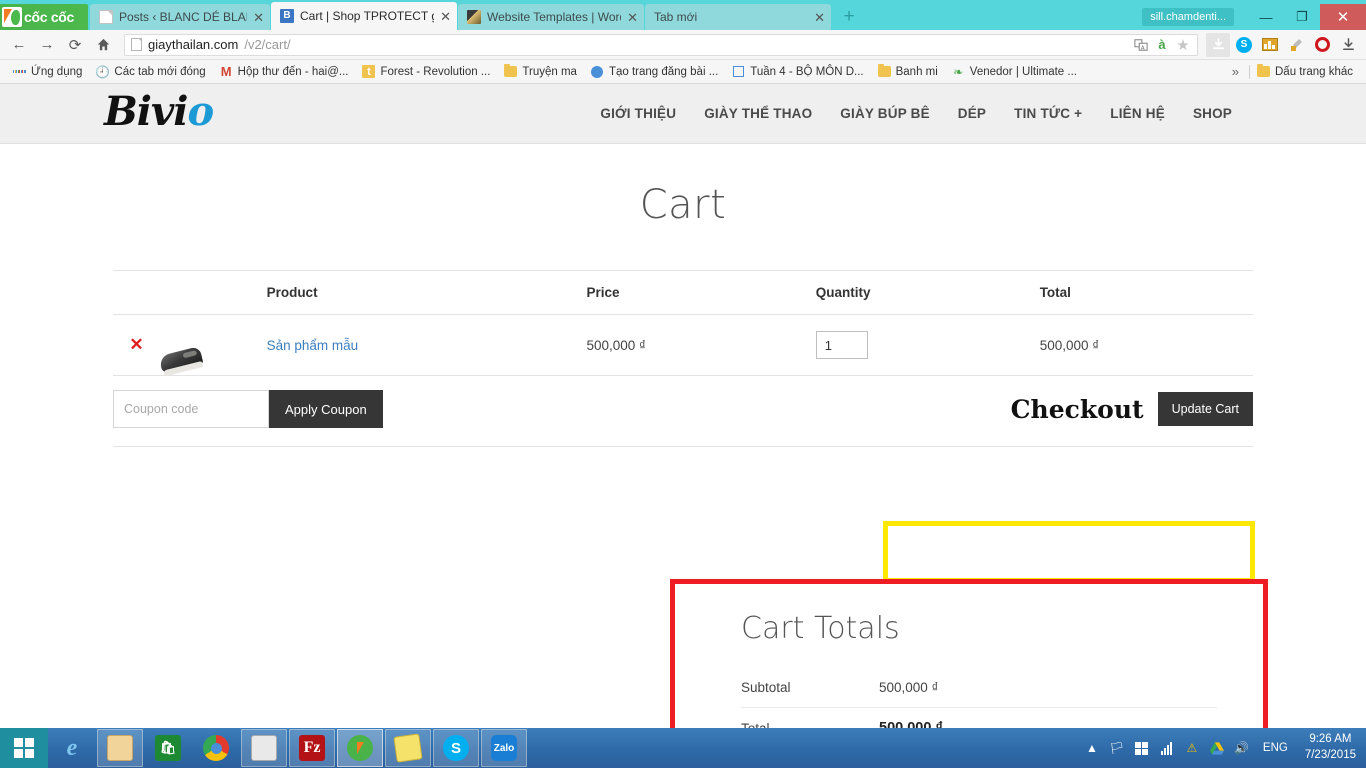 The height and width of the screenshot is (768, 1366). I want to click on cell-total: 500,000 ₫, so click(1146, 345).